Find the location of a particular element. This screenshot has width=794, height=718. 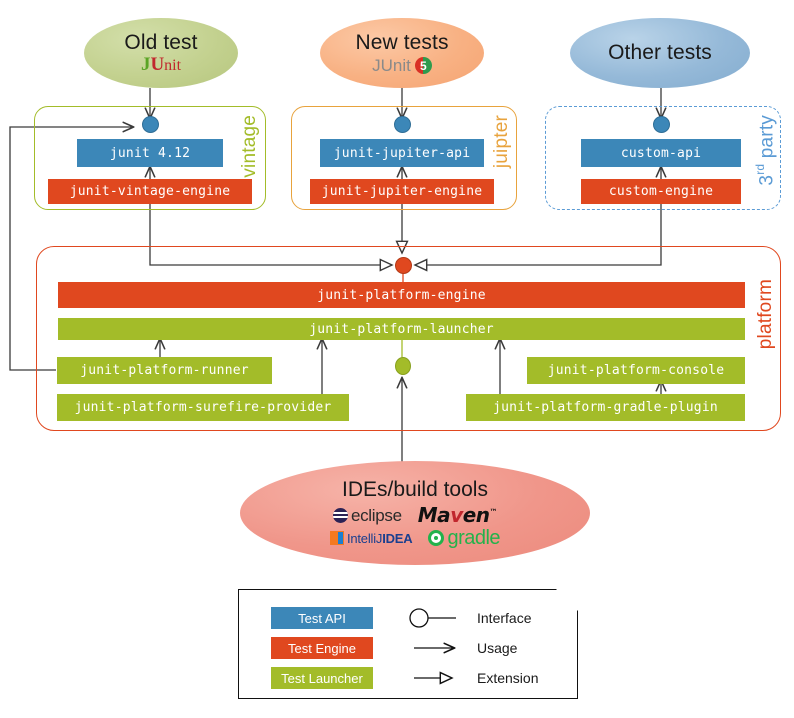

group-jupiter-label: juipter is located at coordinates (501, 142).